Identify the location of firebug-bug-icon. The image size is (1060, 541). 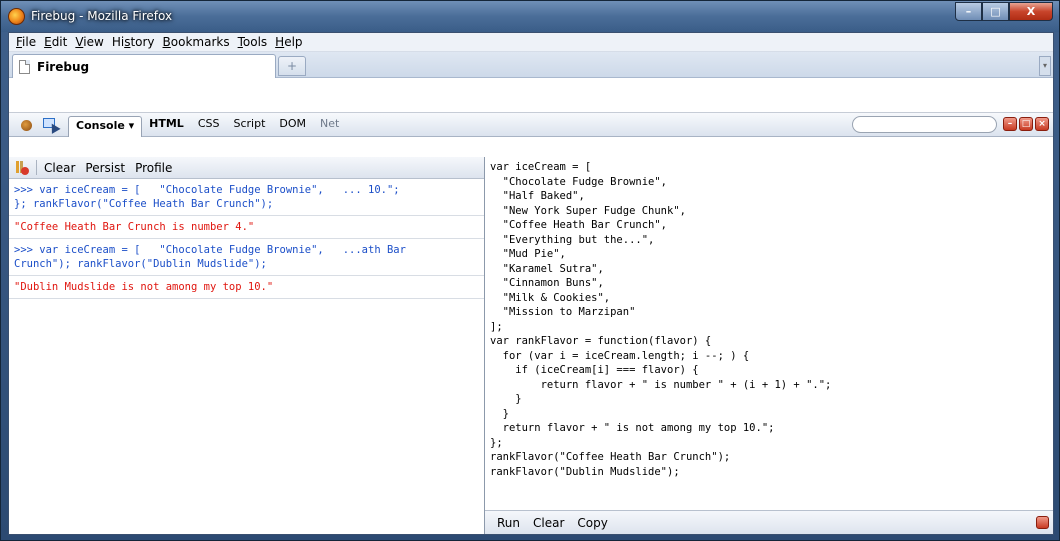
(27, 125).